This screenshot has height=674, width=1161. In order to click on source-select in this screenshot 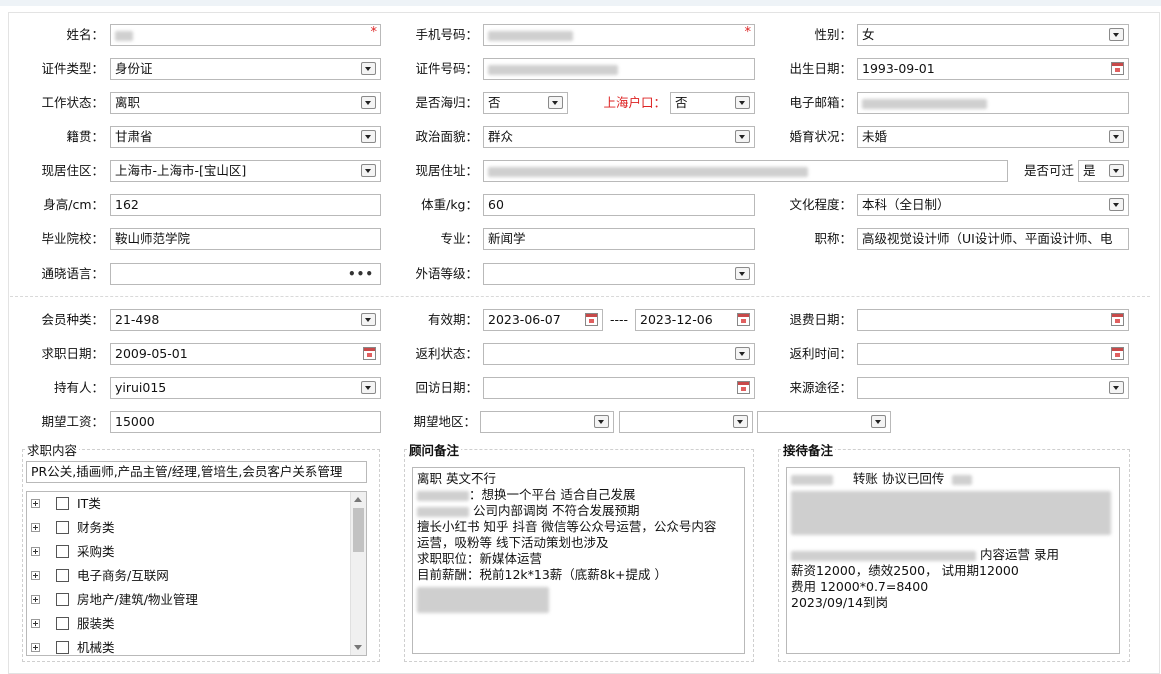, I will do `click(993, 388)`.